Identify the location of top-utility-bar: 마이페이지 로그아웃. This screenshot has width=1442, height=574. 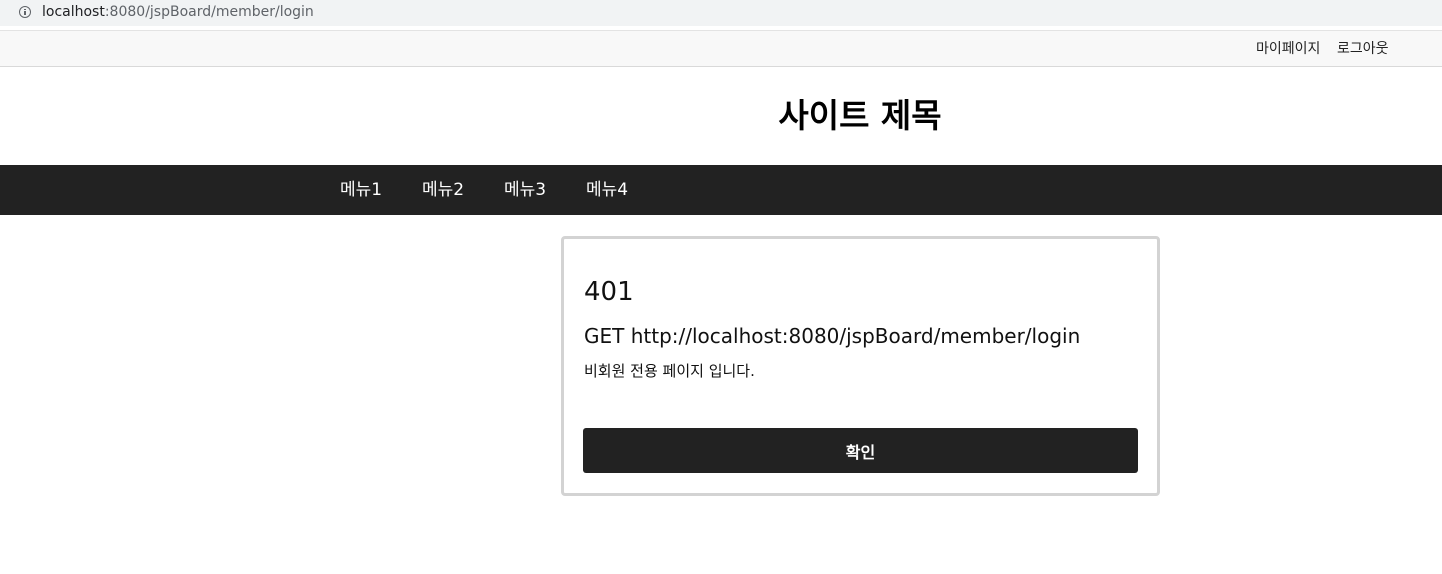
(721, 48).